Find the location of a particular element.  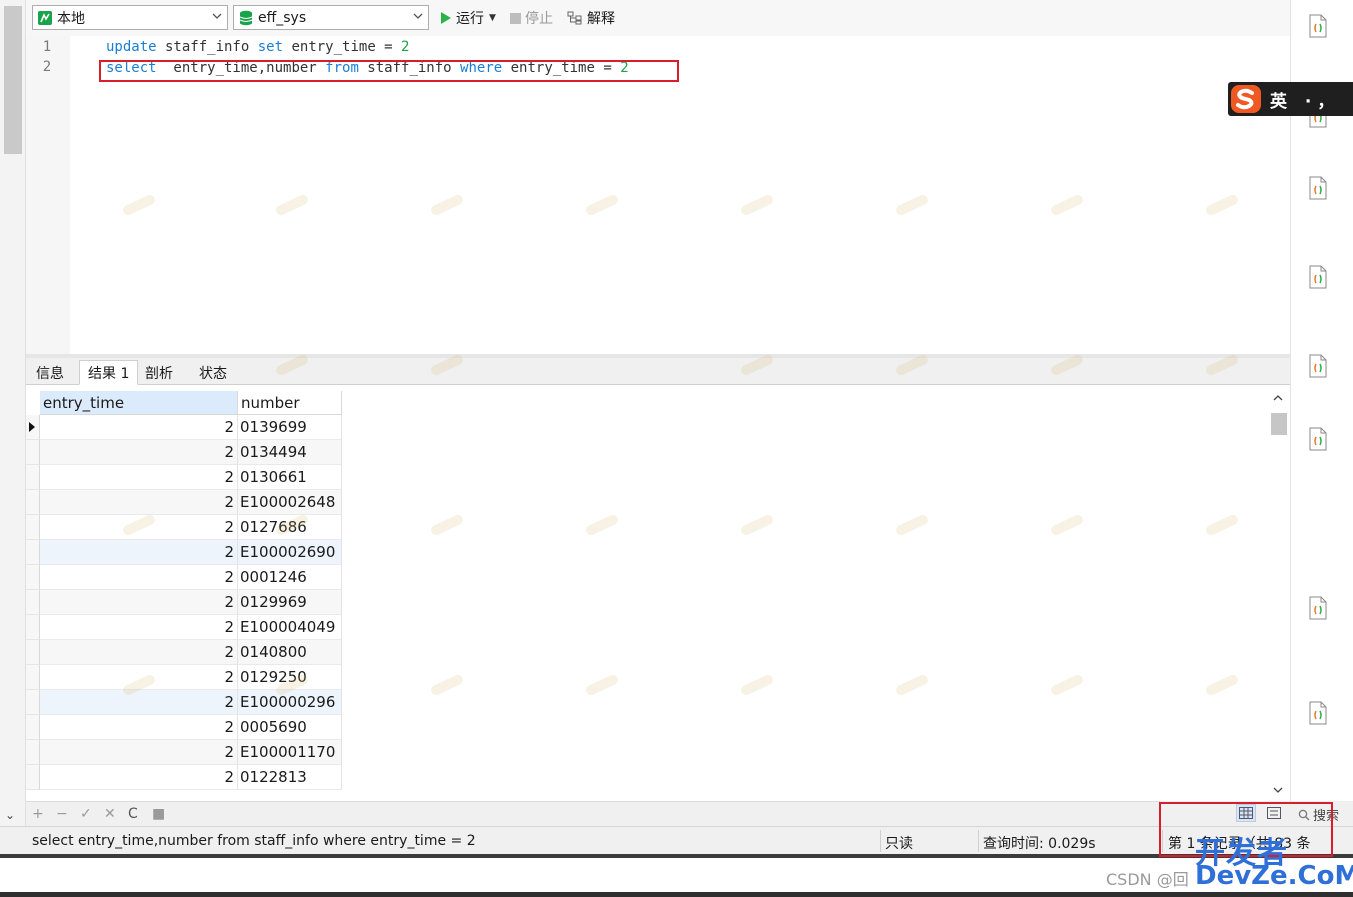

cell-number: E100002690 is located at coordinates (290, 552).